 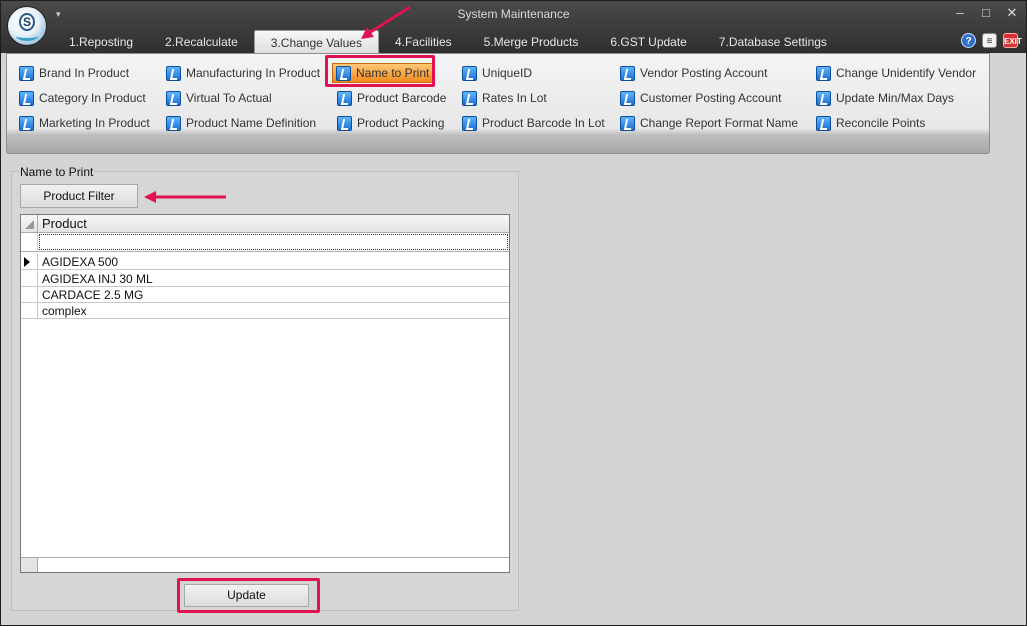 What do you see at coordinates (185, 197) in the screenshot?
I see `arrow-to-product-filter` at bounding box center [185, 197].